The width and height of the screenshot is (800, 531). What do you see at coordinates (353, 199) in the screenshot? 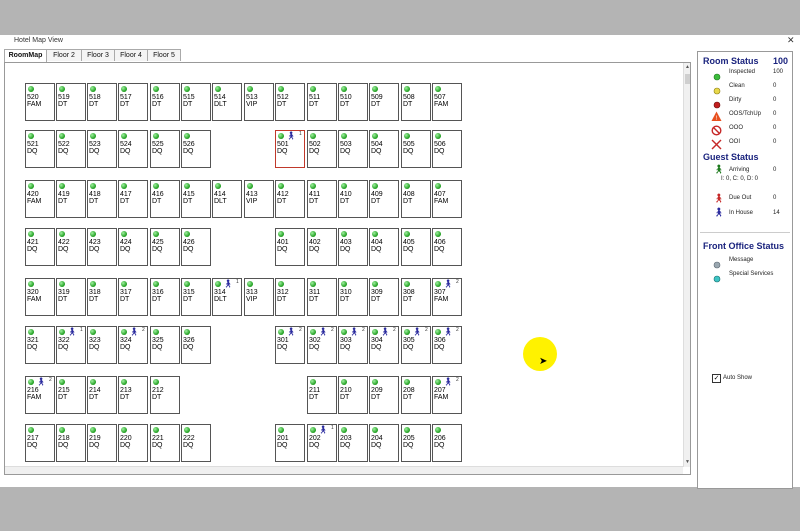
I see `room-tile-410: 410 DT` at bounding box center [353, 199].